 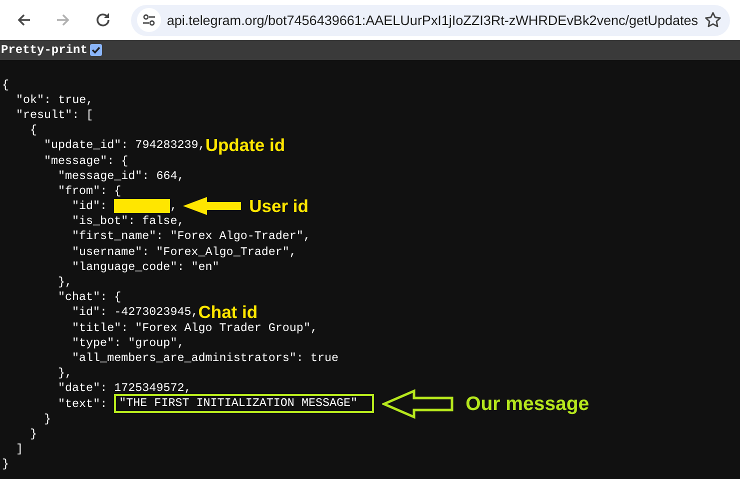 I want to click on code-punctuation: ,, so click(x=174, y=206).